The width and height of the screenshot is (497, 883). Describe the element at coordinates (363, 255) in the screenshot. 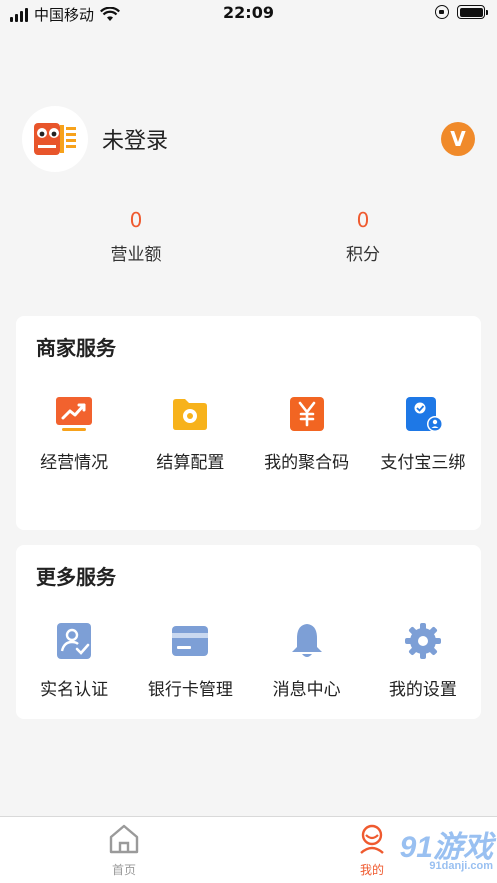

I see `stat-points-label: 积分` at that location.